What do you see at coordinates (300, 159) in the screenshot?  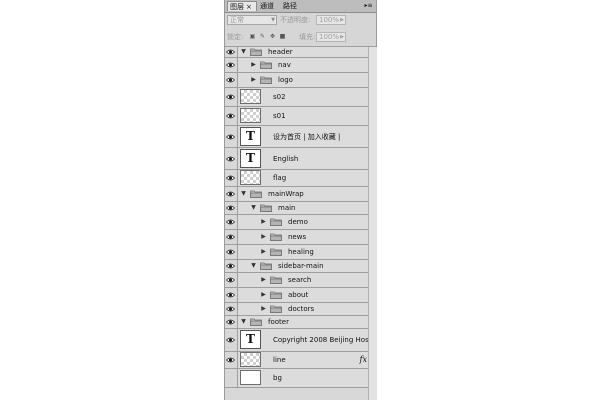 I see `layer-row: T English` at bounding box center [300, 159].